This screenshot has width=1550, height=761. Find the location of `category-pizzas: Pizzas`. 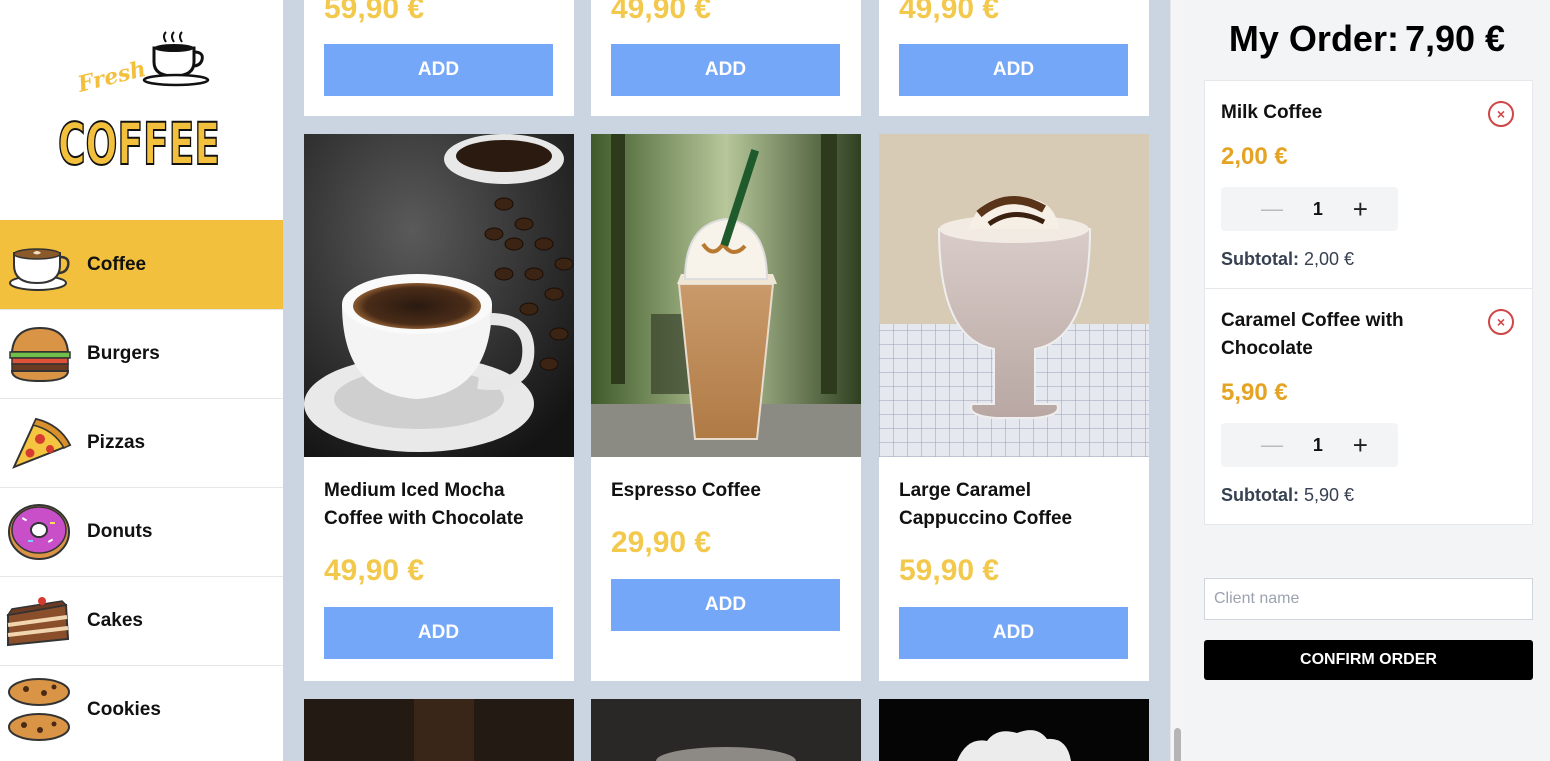

category-pizzas: Pizzas is located at coordinates (141, 442).